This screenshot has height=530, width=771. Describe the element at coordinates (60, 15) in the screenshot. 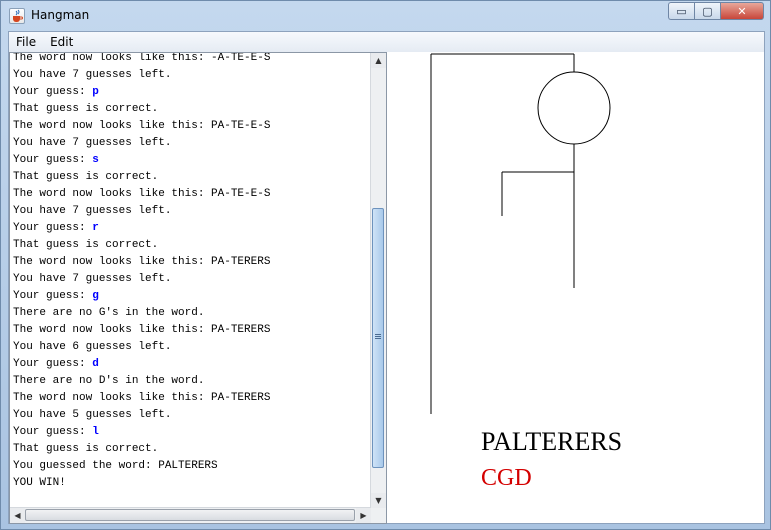

I see `window-title: Hangman` at that location.